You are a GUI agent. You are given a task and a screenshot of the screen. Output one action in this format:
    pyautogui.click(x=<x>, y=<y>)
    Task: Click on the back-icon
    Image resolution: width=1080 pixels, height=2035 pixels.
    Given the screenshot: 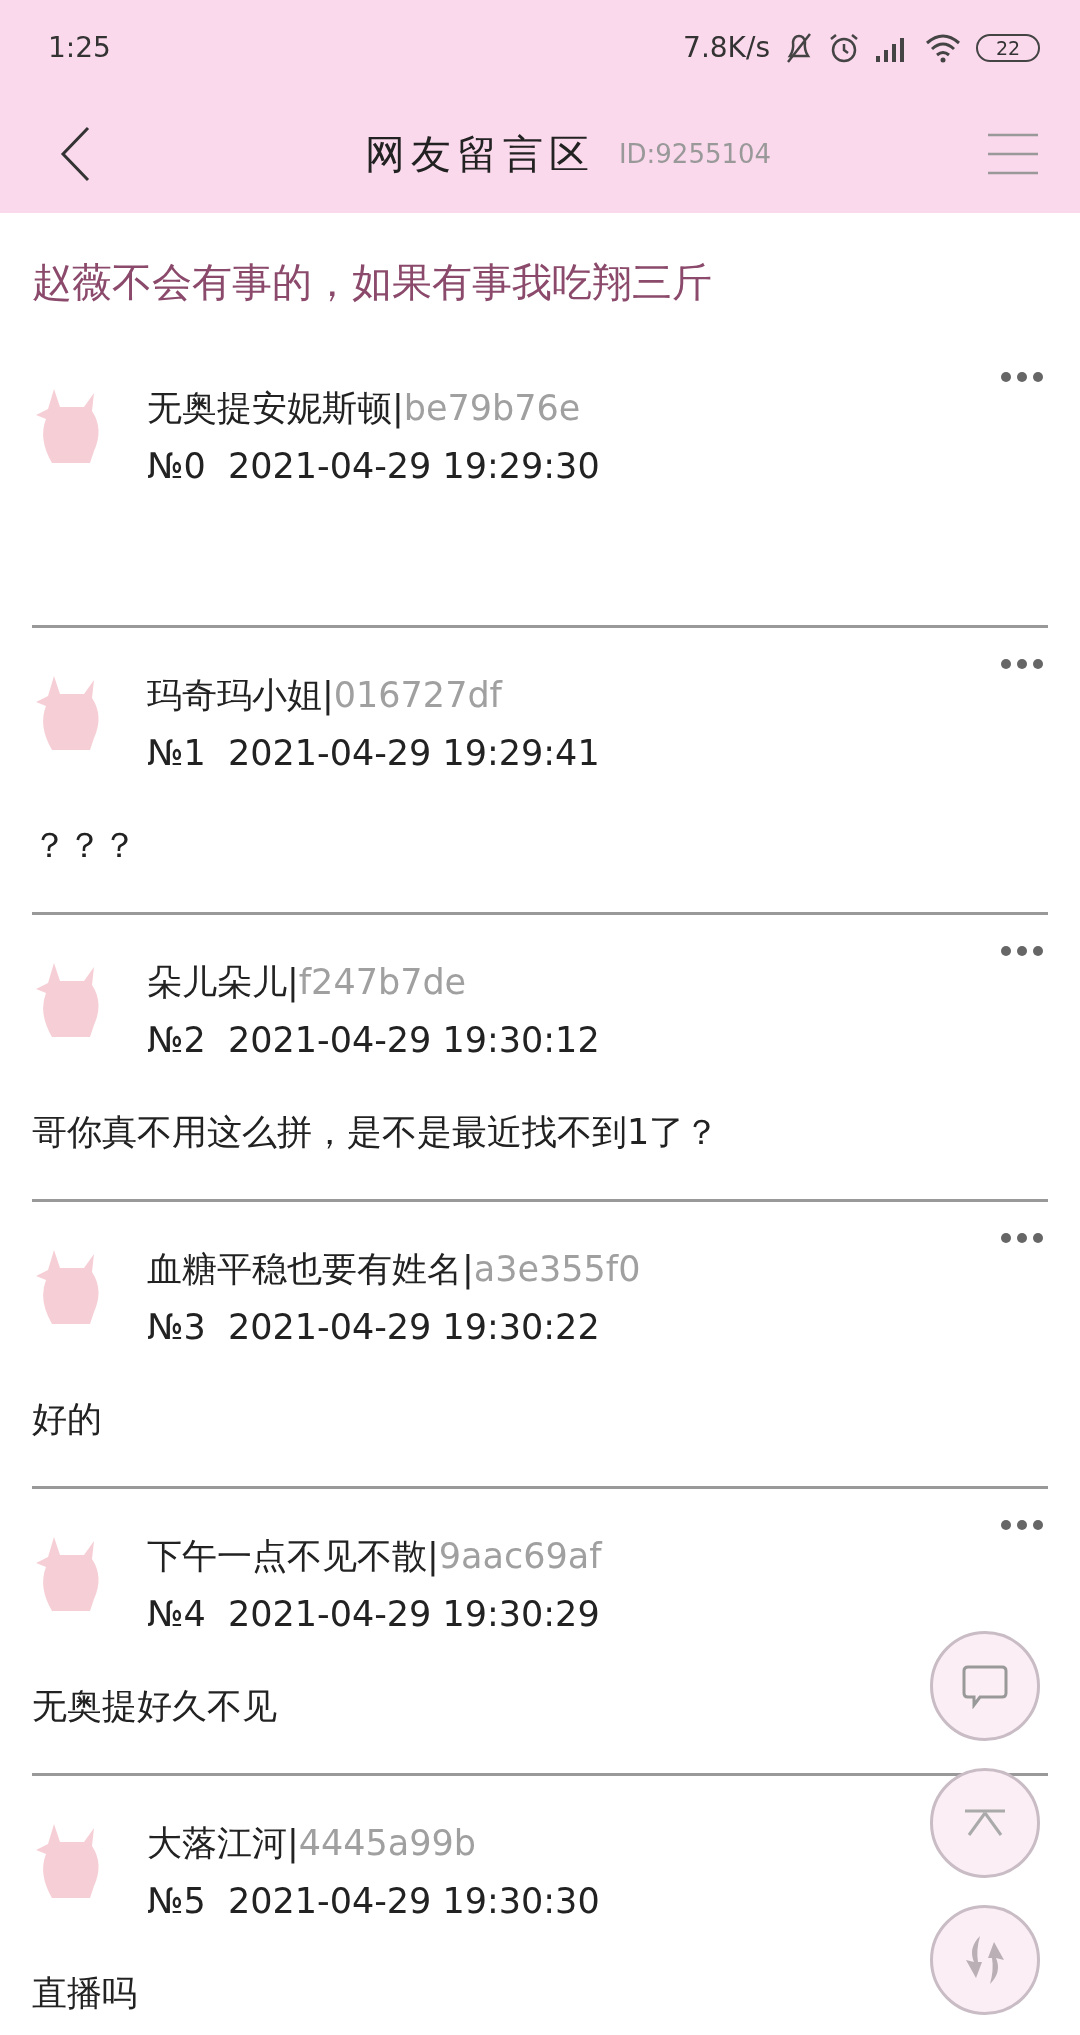 What is the action you would take?
    pyautogui.click(x=75, y=154)
    